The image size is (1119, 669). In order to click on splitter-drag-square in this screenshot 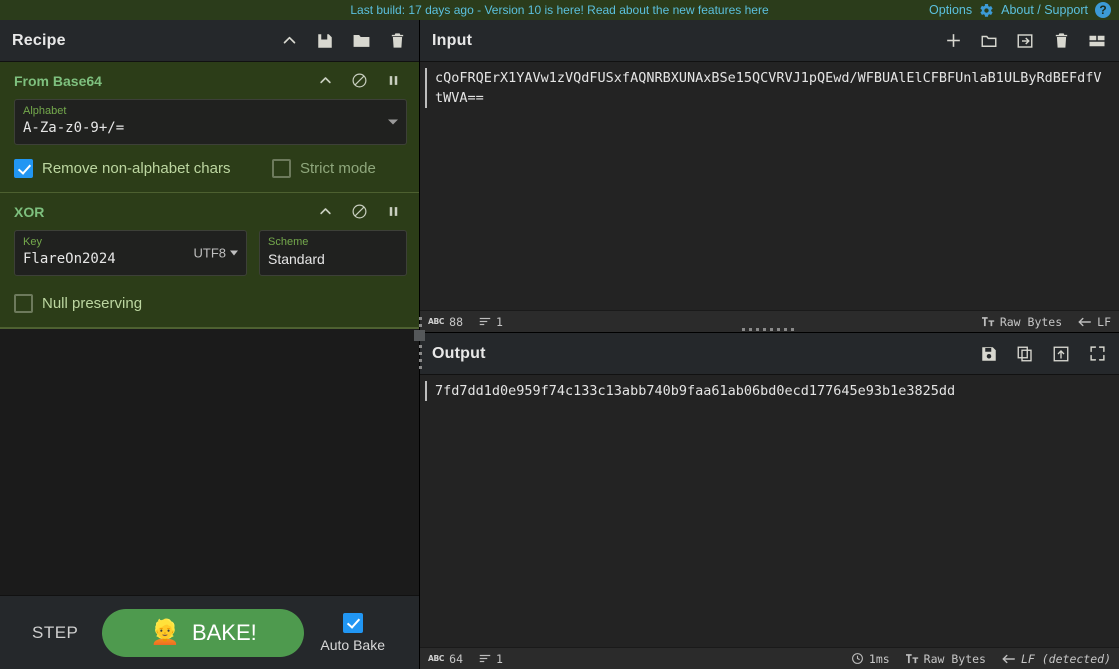, I will do `click(419, 335)`.